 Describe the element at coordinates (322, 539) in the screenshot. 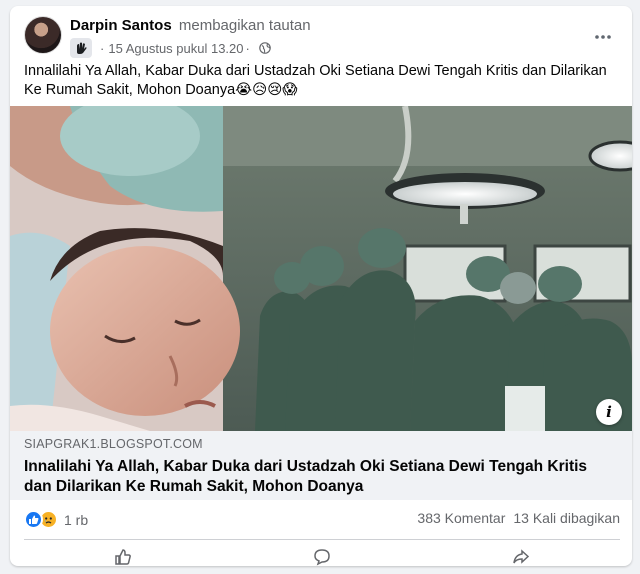

I see `divider` at that location.